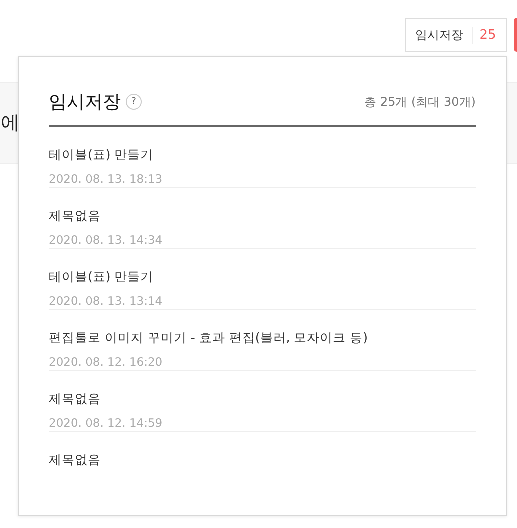 The width and height of the screenshot is (517, 528). What do you see at coordinates (456, 35) in the screenshot?
I see `draft-save-button: 임시저장 25` at bounding box center [456, 35].